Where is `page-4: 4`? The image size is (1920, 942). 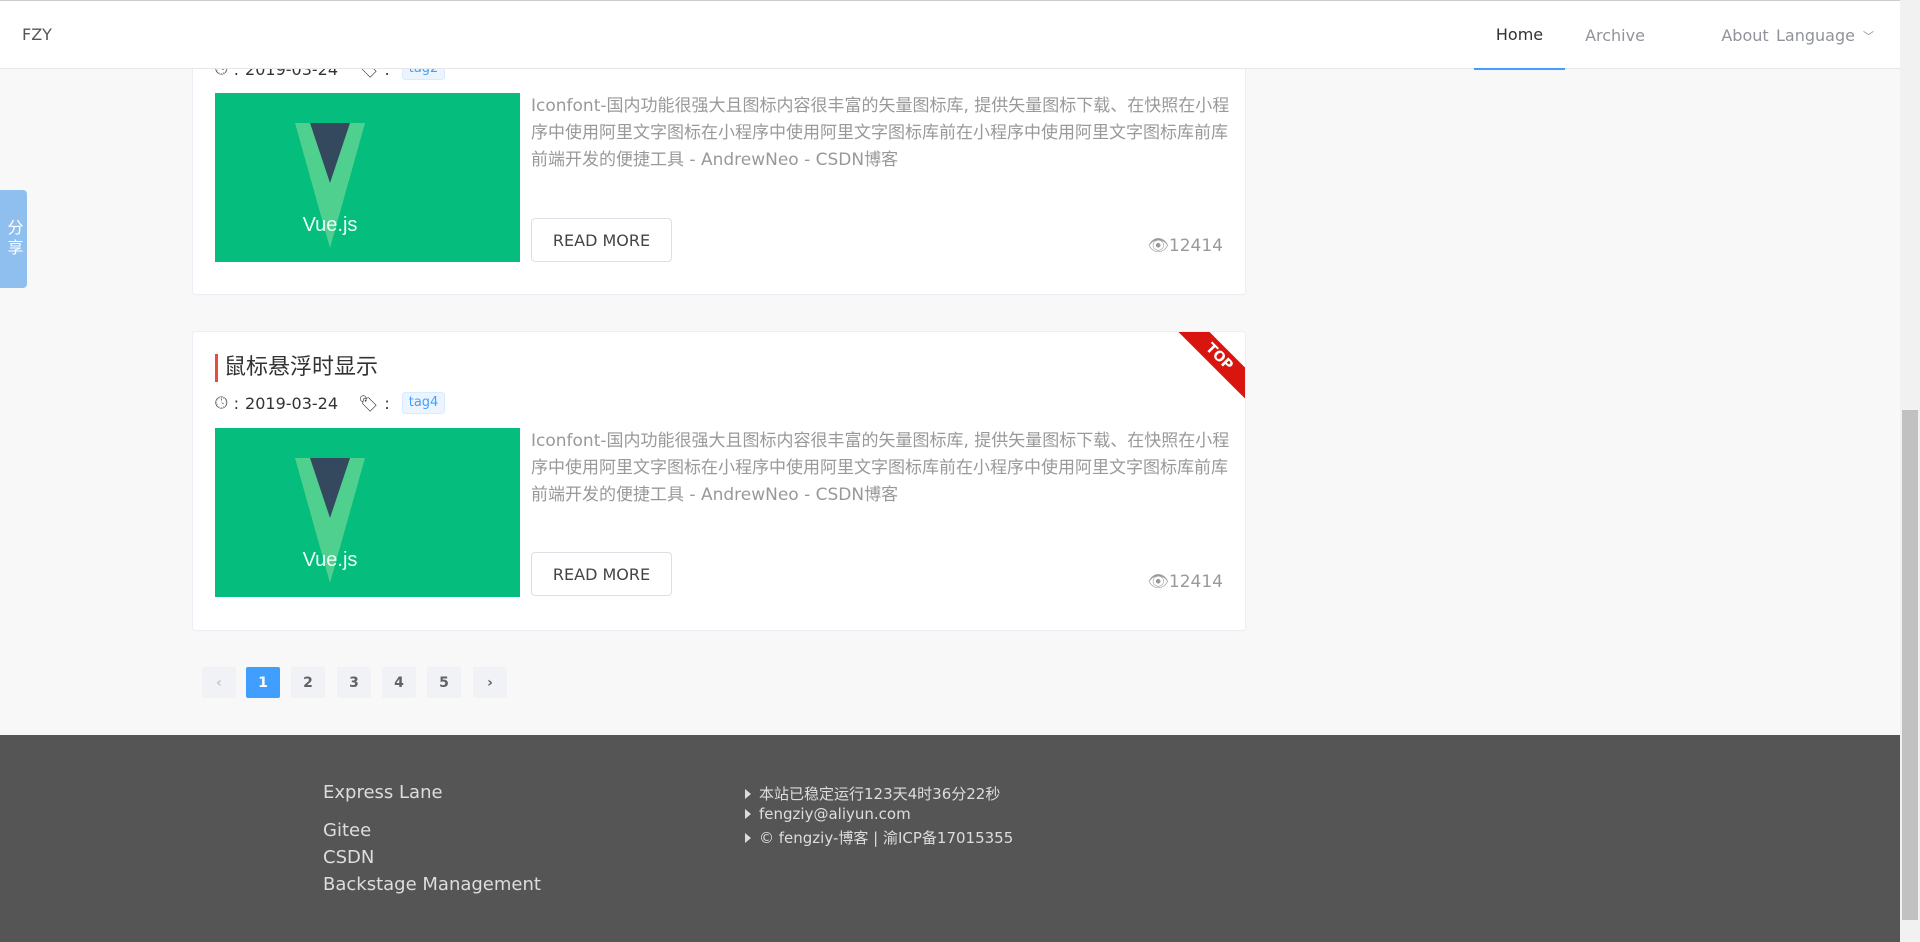
page-4: 4 is located at coordinates (399, 682).